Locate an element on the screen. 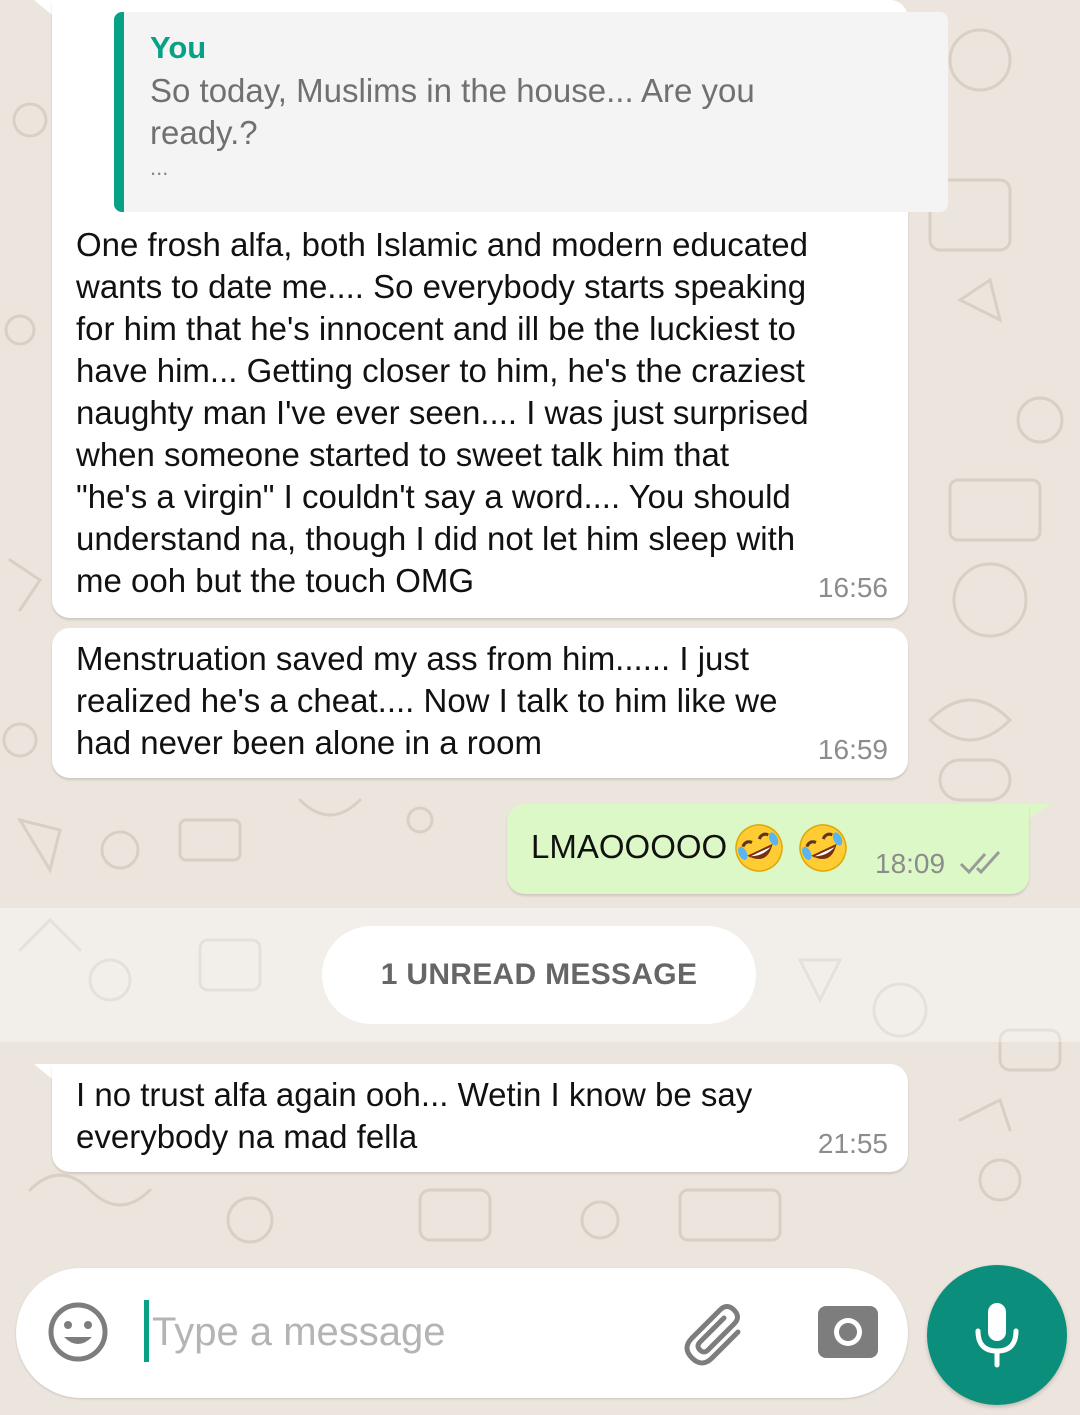 The width and height of the screenshot is (1080, 1415). mic-icon is located at coordinates (997, 1335).